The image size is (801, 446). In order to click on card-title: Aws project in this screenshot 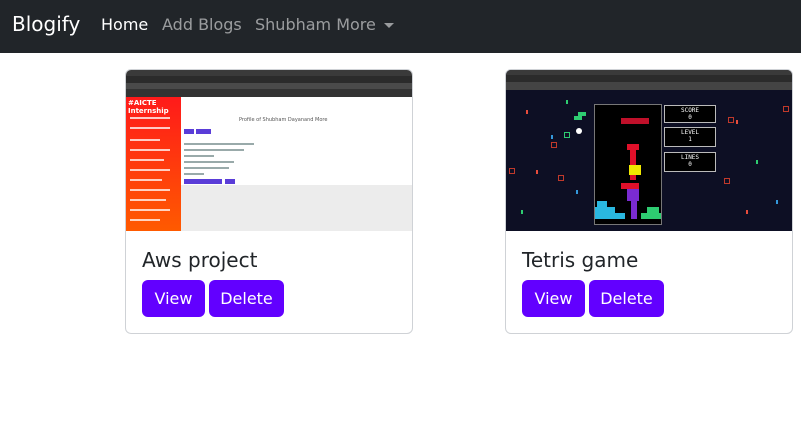, I will do `click(200, 260)`.